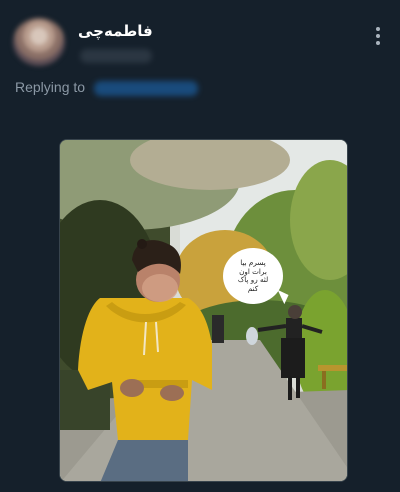 The width and height of the screenshot is (400, 492). Describe the element at coordinates (146, 88) in the screenshot. I see `reply-to-handle-blurred` at that location.